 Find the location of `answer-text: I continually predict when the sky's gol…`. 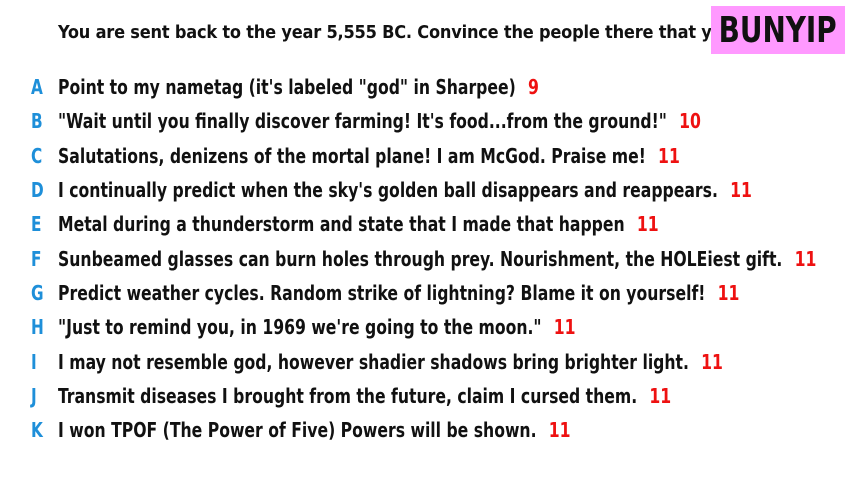

answer-text: I continually predict when the sky's gol… is located at coordinates (388, 190).